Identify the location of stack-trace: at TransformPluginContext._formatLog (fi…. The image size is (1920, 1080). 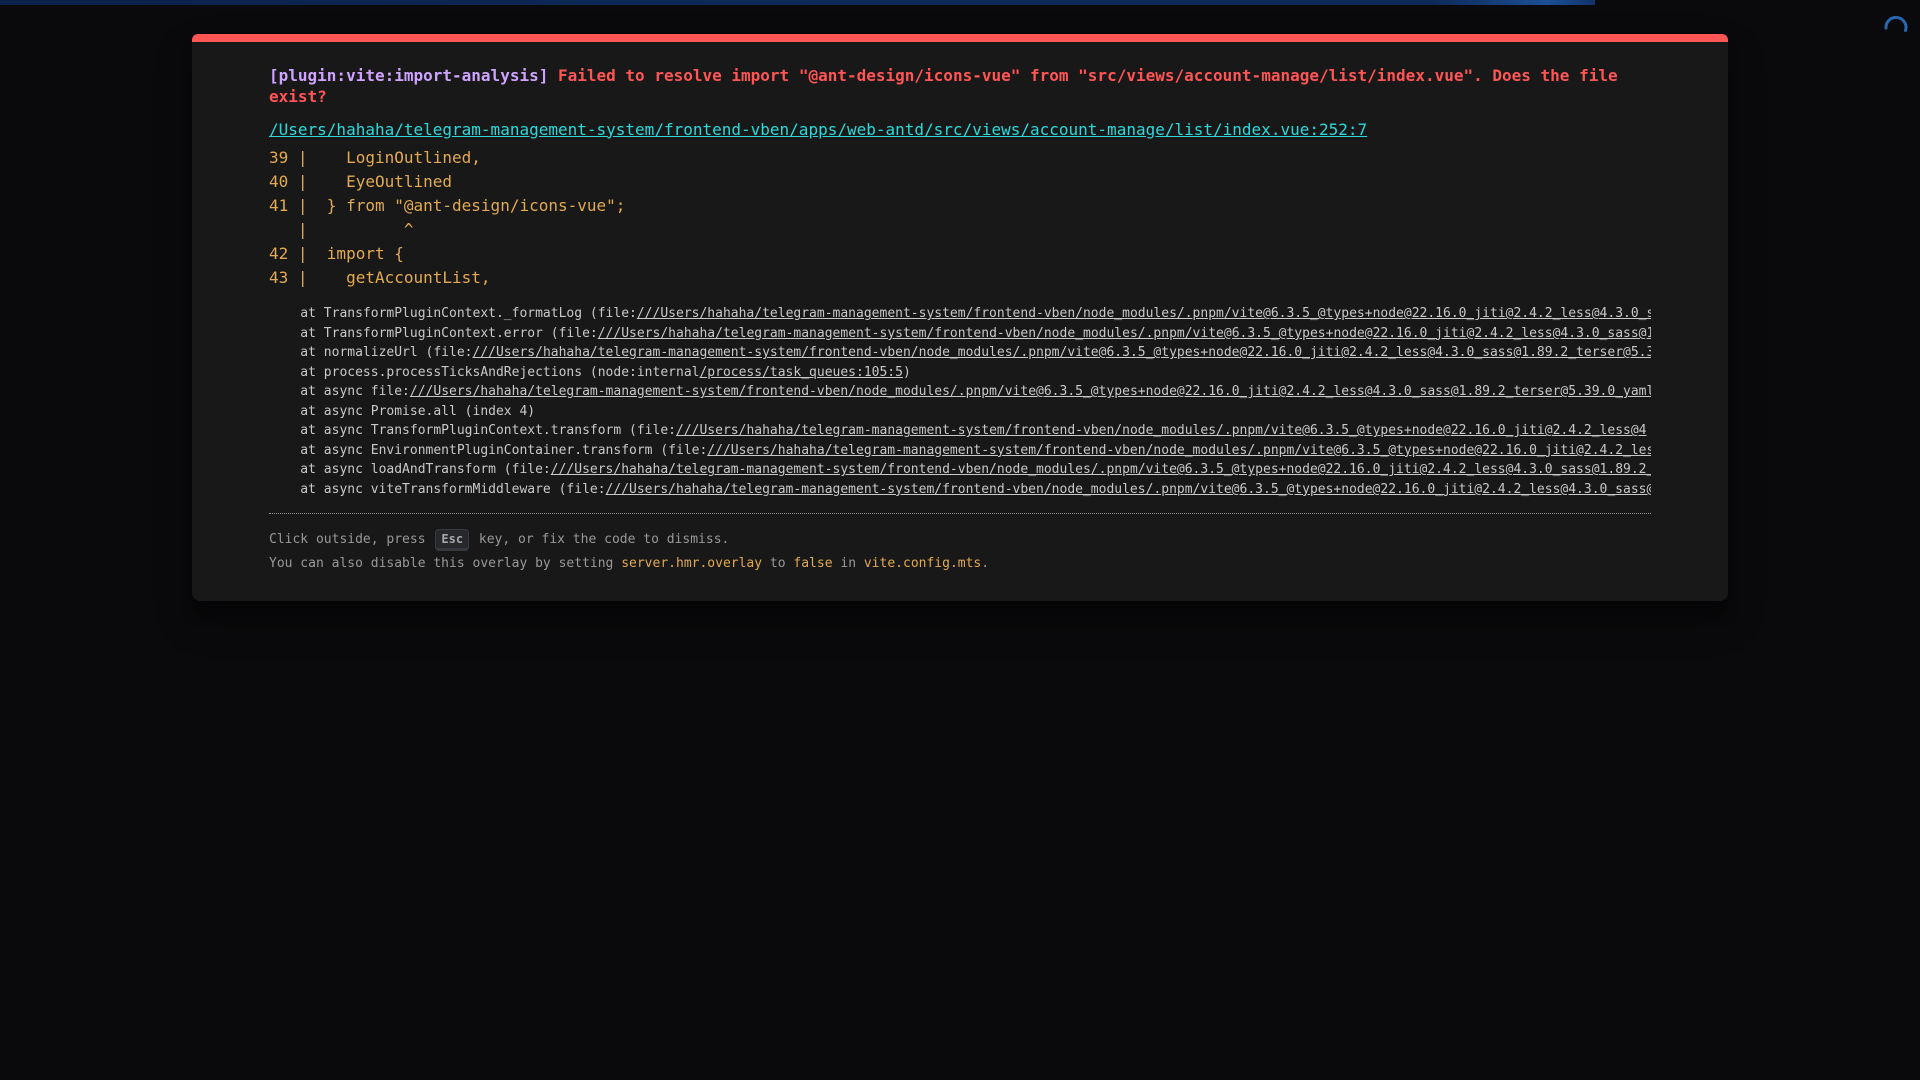
(960, 401).